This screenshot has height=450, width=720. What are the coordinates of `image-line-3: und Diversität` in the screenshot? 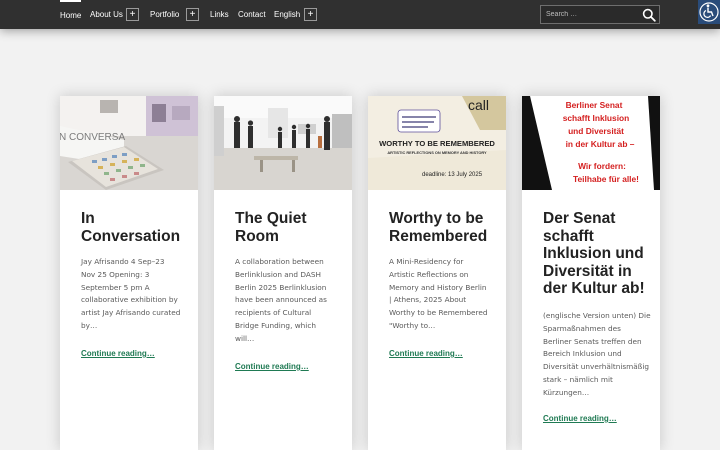 It's located at (596, 131).